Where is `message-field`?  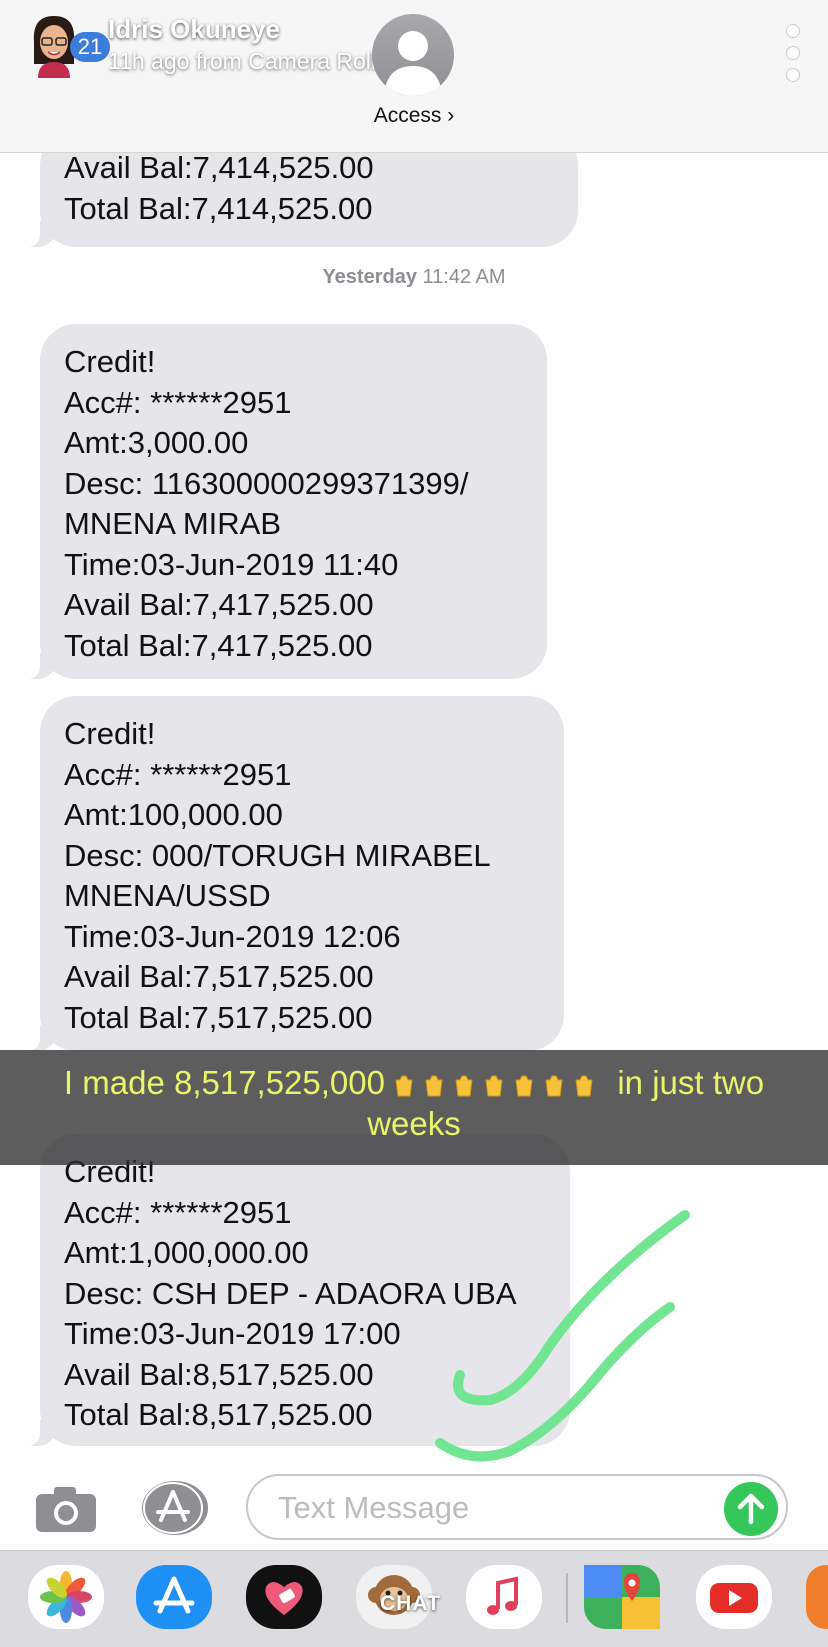
message-field is located at coordinates (517, 1507).